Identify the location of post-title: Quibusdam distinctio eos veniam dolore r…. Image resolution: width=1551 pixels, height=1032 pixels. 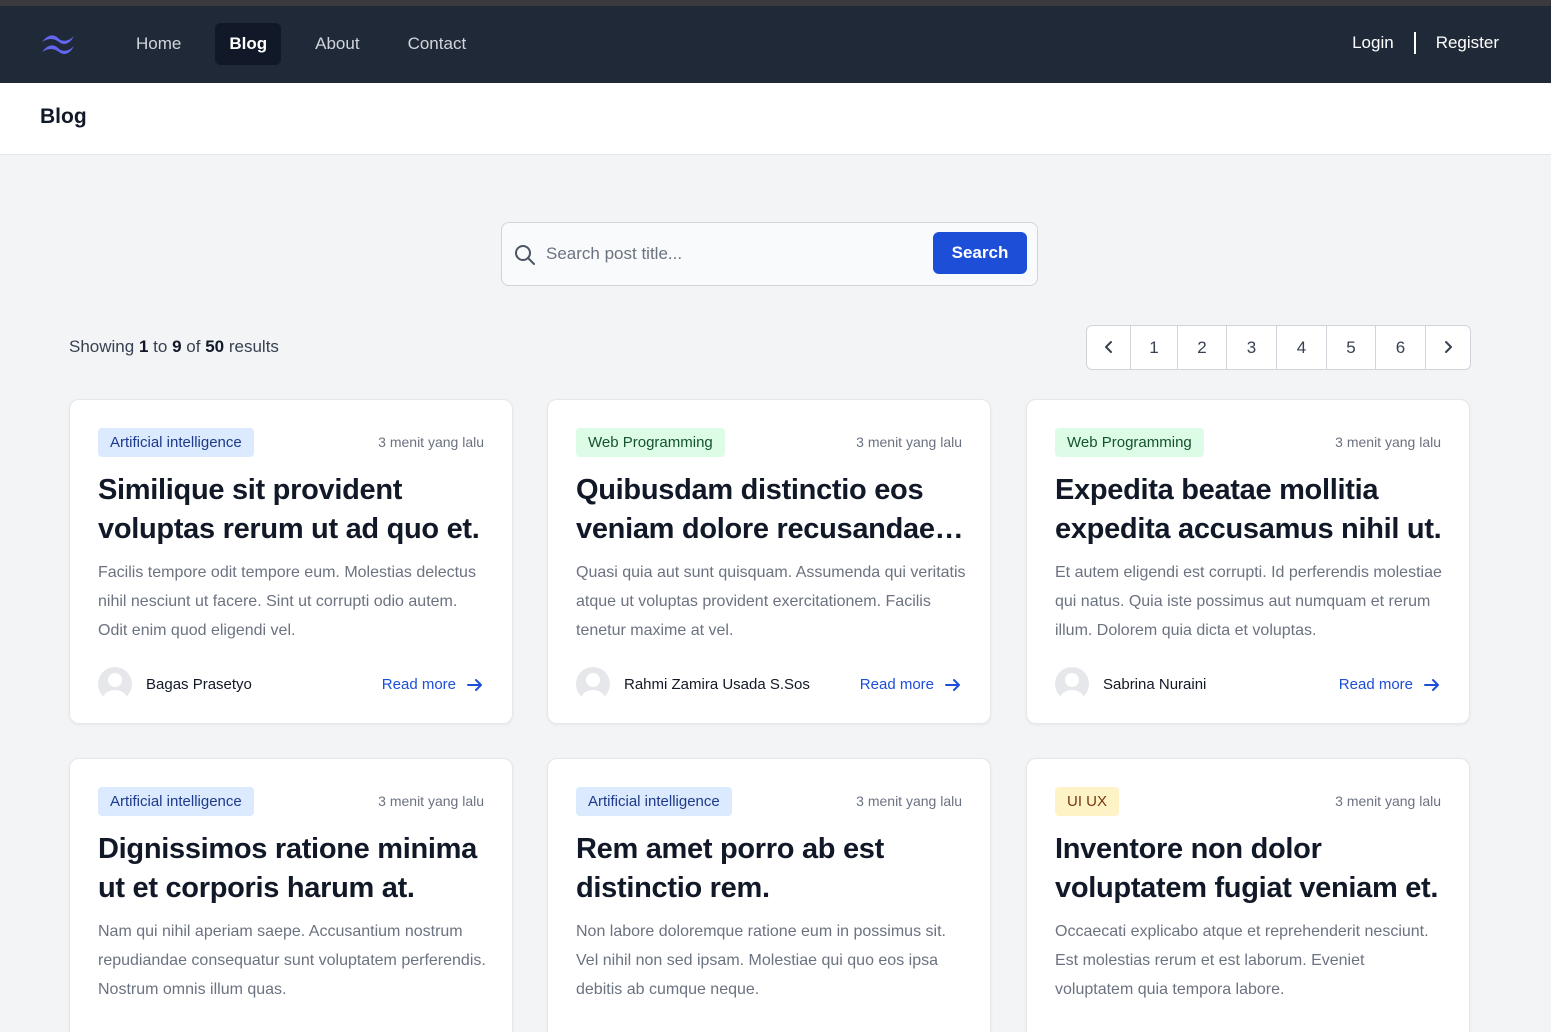
(771, 510).